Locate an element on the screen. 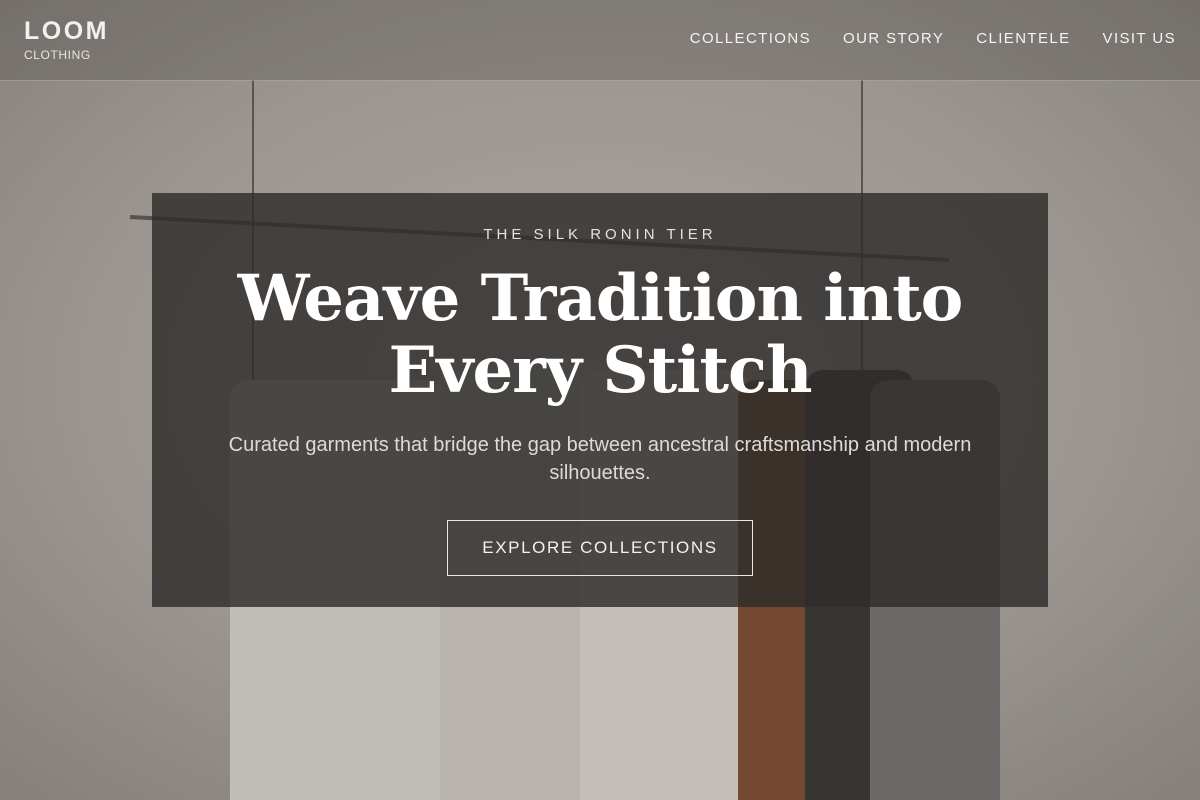 The image size is (1200, 800). main-nav: COLLECTIONS OUR STORY CLIENTELE VISIT US is located at coordinates (933, 38).